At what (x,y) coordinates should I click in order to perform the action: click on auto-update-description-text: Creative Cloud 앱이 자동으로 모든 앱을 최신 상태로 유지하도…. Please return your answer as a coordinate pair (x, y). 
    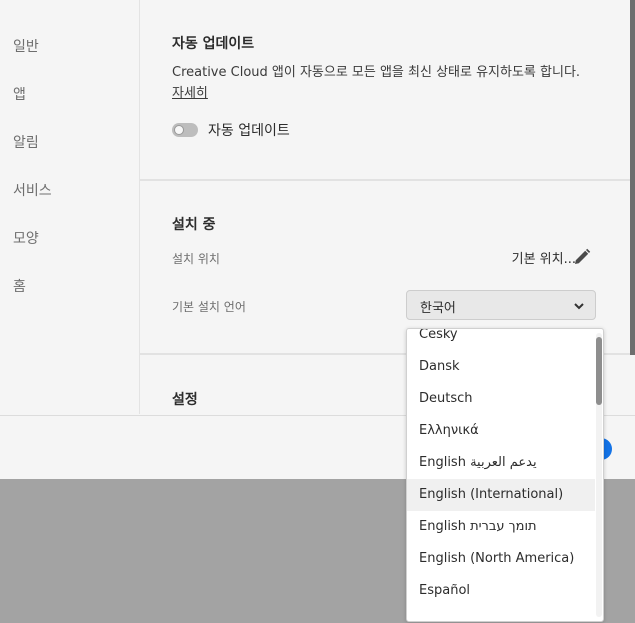
    Looking at the image, I should click on (376, 72).